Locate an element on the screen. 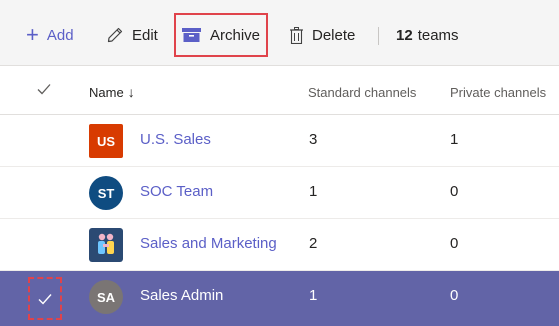 This screenshot has width=559, height=326. team-name-link: Sales Admin is located at coordinates (181, 295).